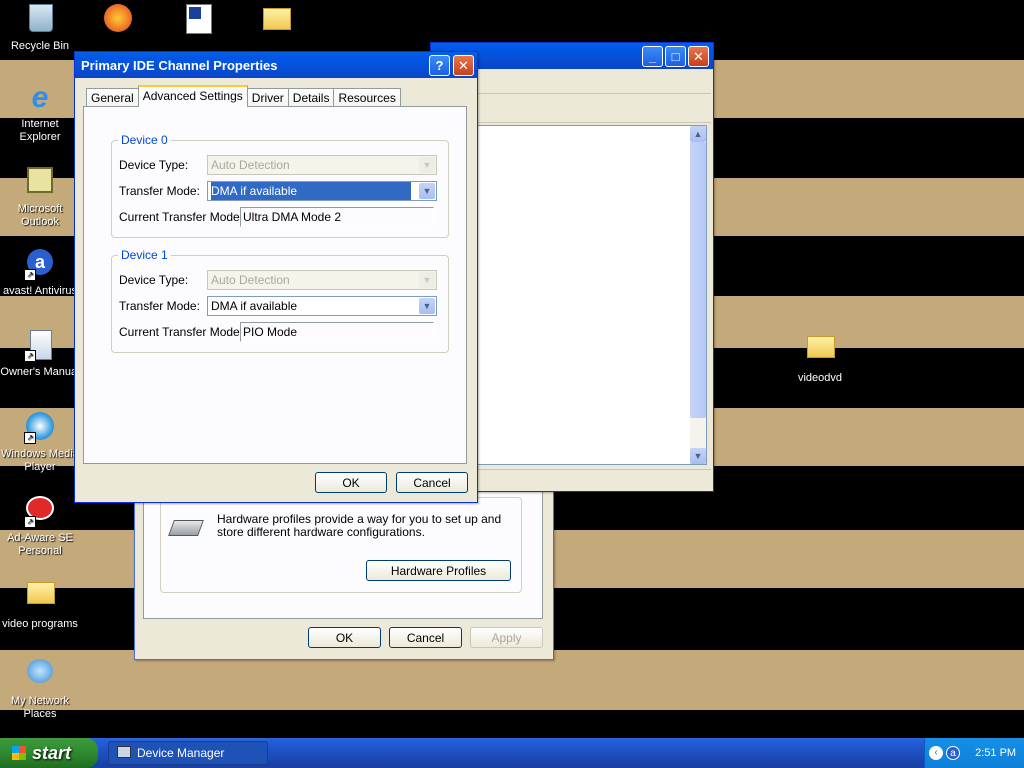 Image resolution: width=1024 pixels, height=768 pixels. What do you see at coordinates (40, 291) in the screenshot?
I see `desktop-icon-label: avast! Antivirus` at bounding box center [40, 291].